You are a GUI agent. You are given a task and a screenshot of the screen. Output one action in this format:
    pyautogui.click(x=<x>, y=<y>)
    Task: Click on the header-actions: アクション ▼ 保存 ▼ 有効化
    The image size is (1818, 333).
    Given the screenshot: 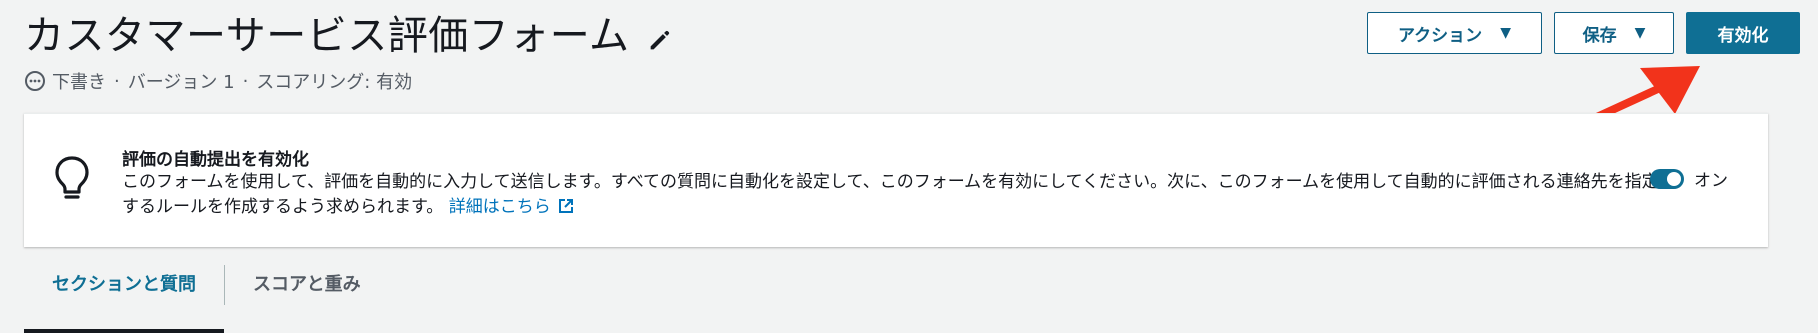 What is the action you would take?
    pyautogui.click(x=1583, y=33)
    